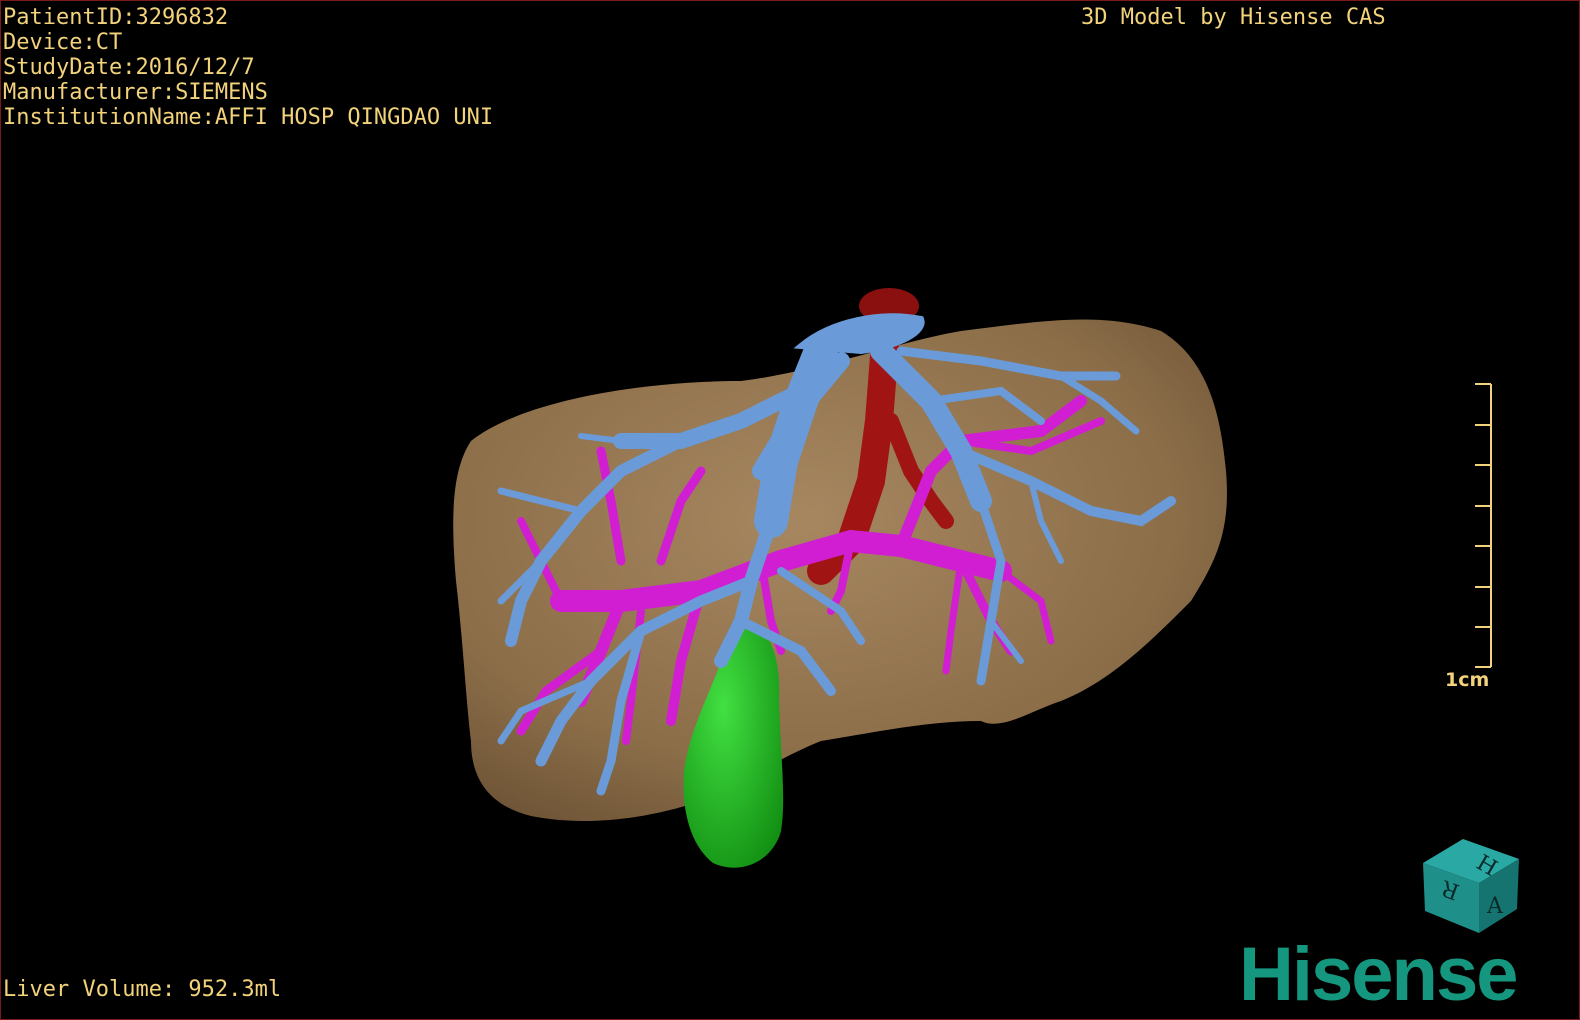  What do you see at coordinates (1471, 886) in the screenshot?
I see `orientation-cube: H R A` at bounding box center [1471, 886].